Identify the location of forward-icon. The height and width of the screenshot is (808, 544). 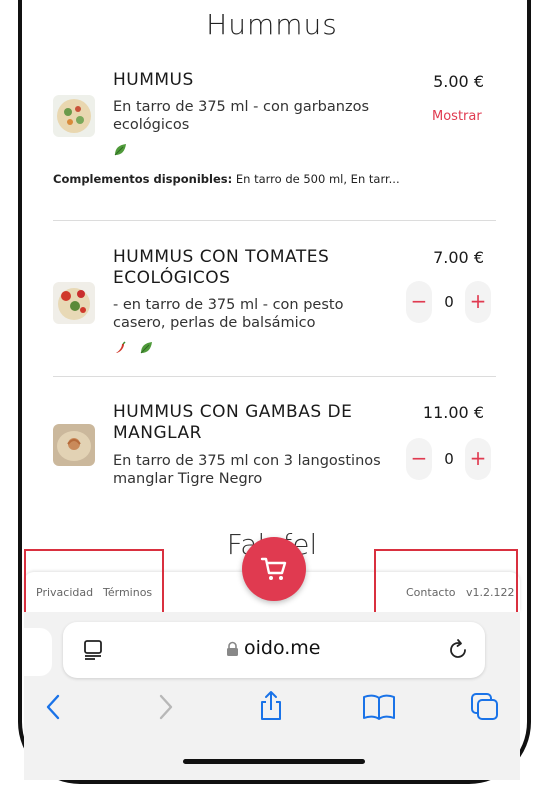
(165, 707).